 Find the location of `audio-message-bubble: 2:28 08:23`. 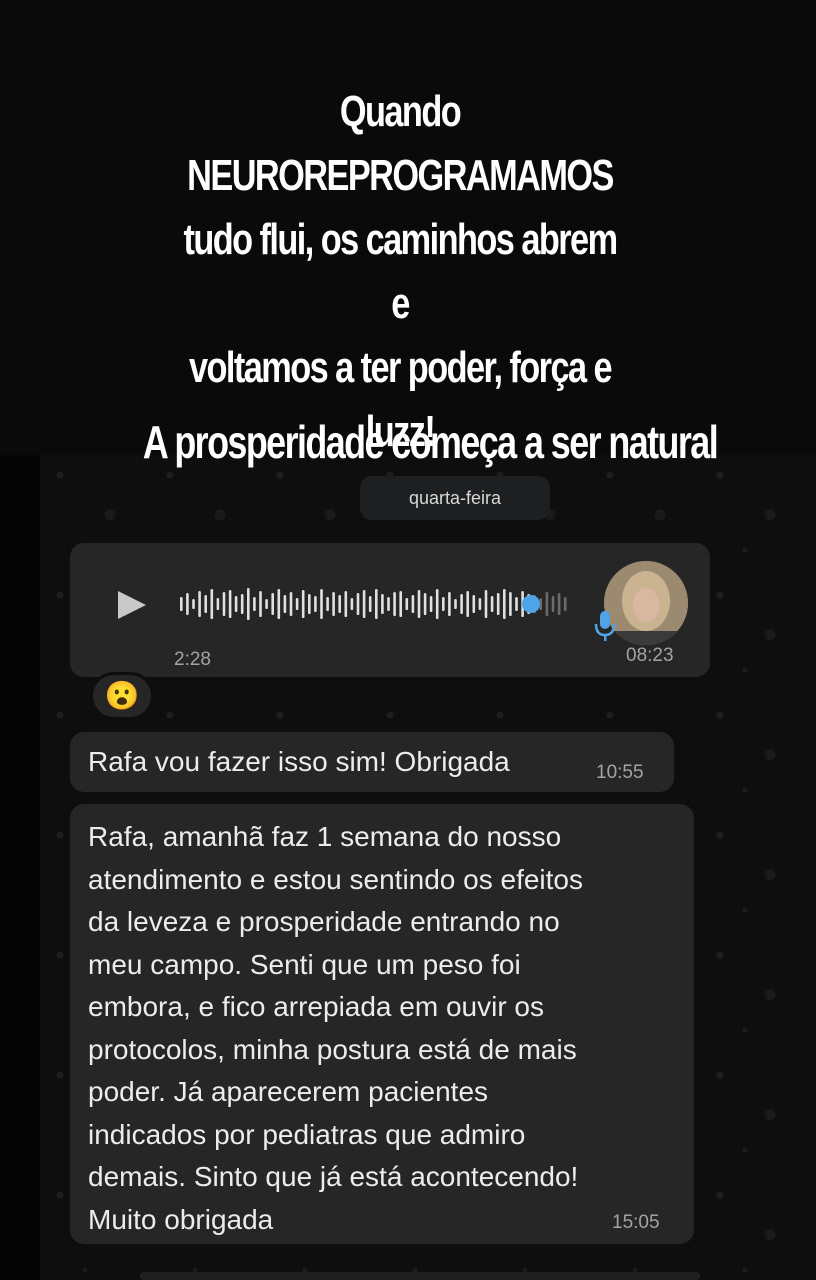

audio-message-bubble: 2:28 08:23 is located at coordinates (390, 610).